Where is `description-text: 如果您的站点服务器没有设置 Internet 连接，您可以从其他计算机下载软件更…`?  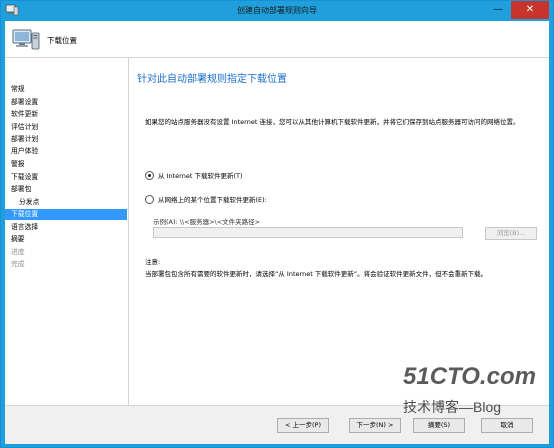
description-text: 如果您的站点服务器没有设置 Internet 连接，您可以从其他计算机下载软件更… is located at coordinates (332, 122).